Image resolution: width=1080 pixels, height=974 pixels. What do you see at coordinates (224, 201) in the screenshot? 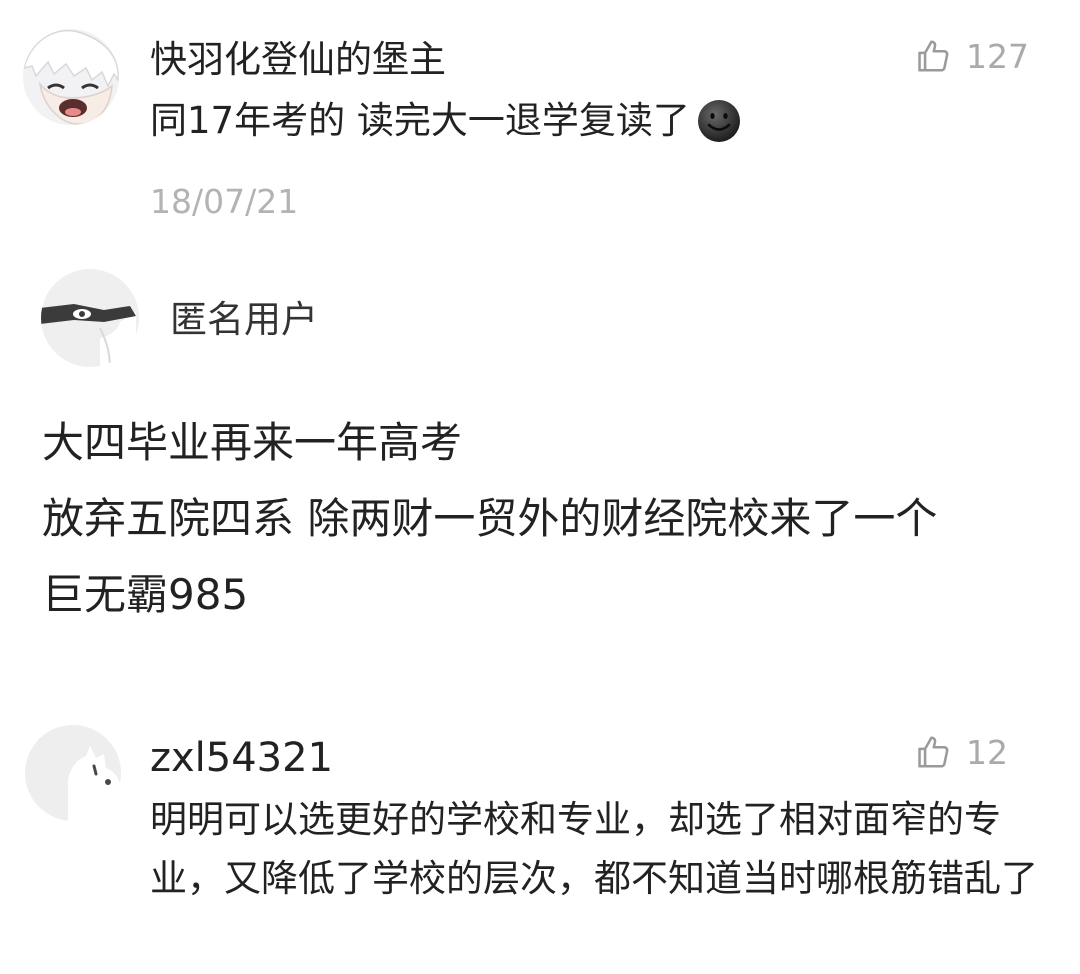
I see `comment-date: 18/07/21` at bounding box center [224, 201].